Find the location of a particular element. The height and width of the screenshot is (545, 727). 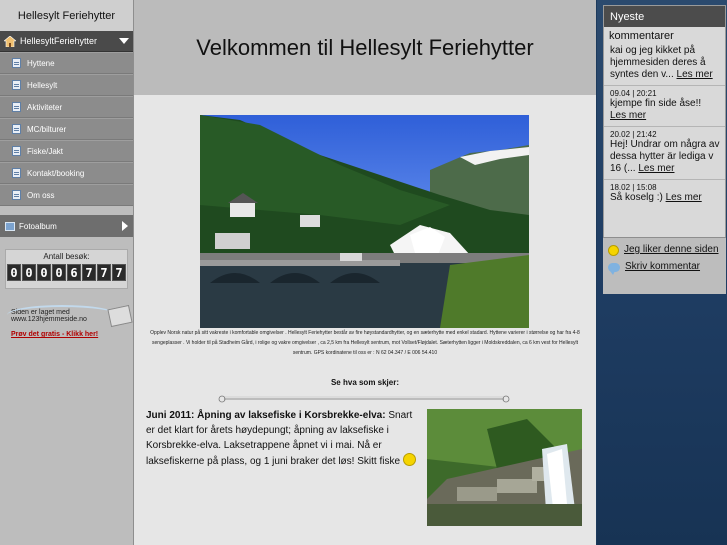

counter-label: Antall besøk: is located at coordinates (66, 256).